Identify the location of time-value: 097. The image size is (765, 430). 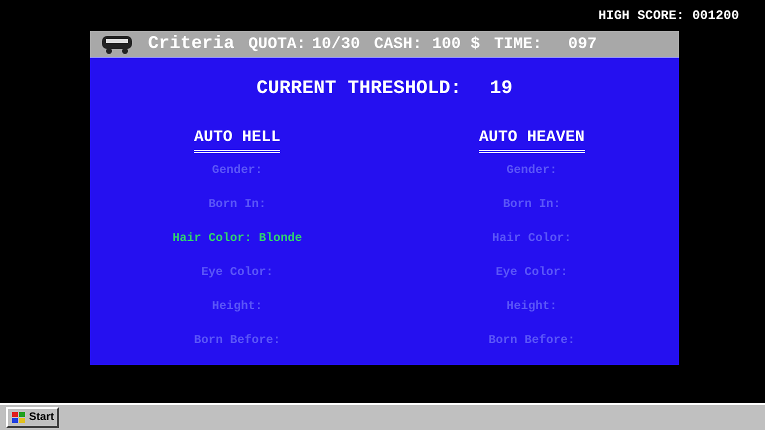
(582, 44).